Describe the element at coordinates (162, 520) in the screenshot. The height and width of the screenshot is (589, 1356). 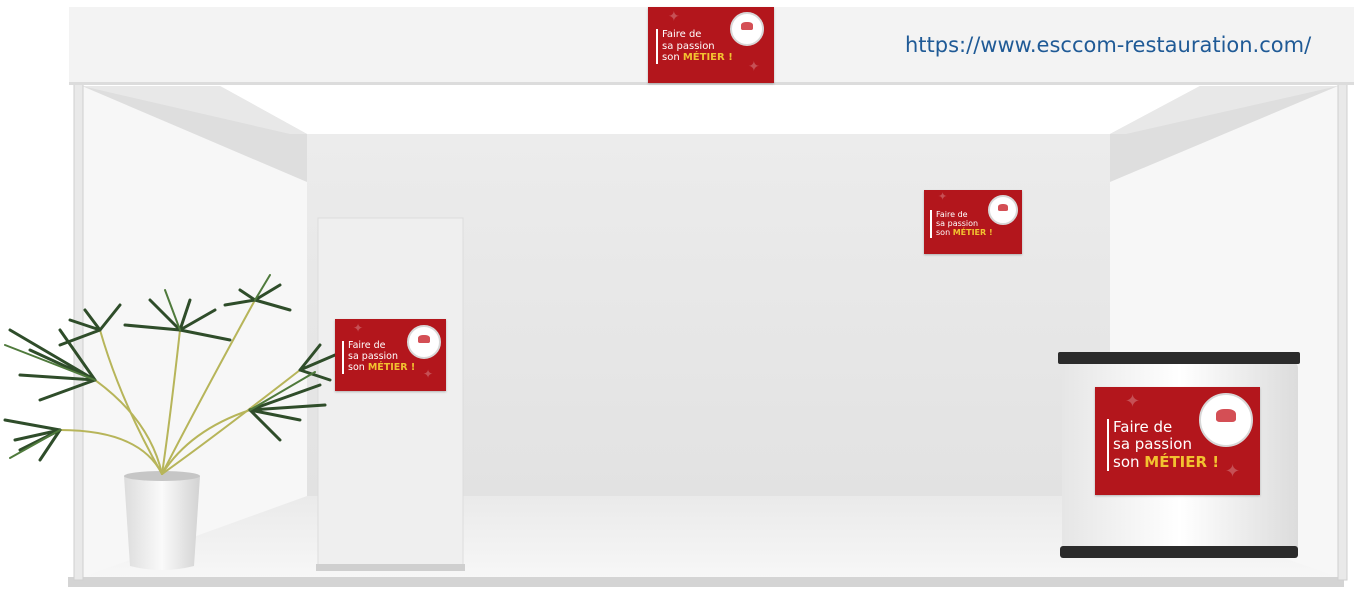
I see `plant-pot` at that location.